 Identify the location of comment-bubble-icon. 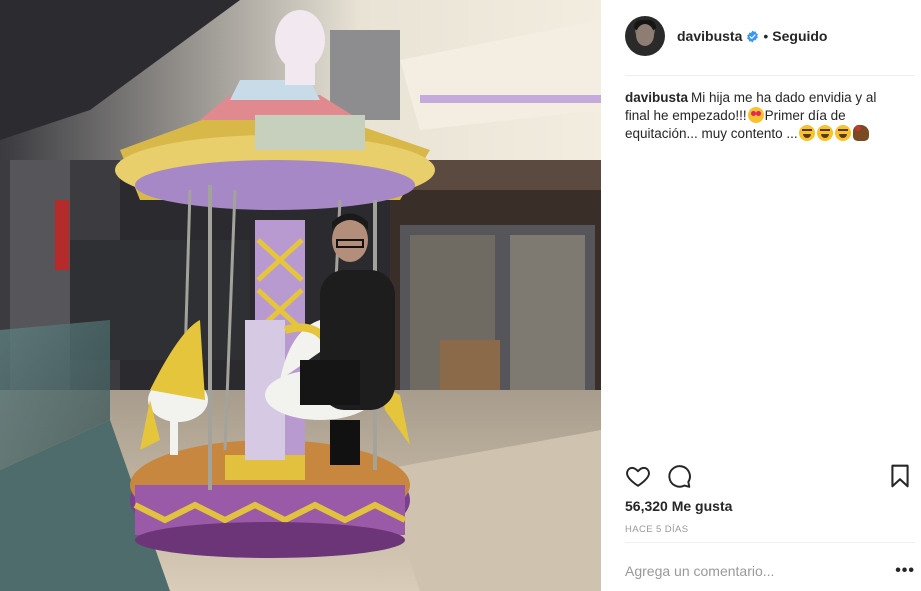
(679, 476).